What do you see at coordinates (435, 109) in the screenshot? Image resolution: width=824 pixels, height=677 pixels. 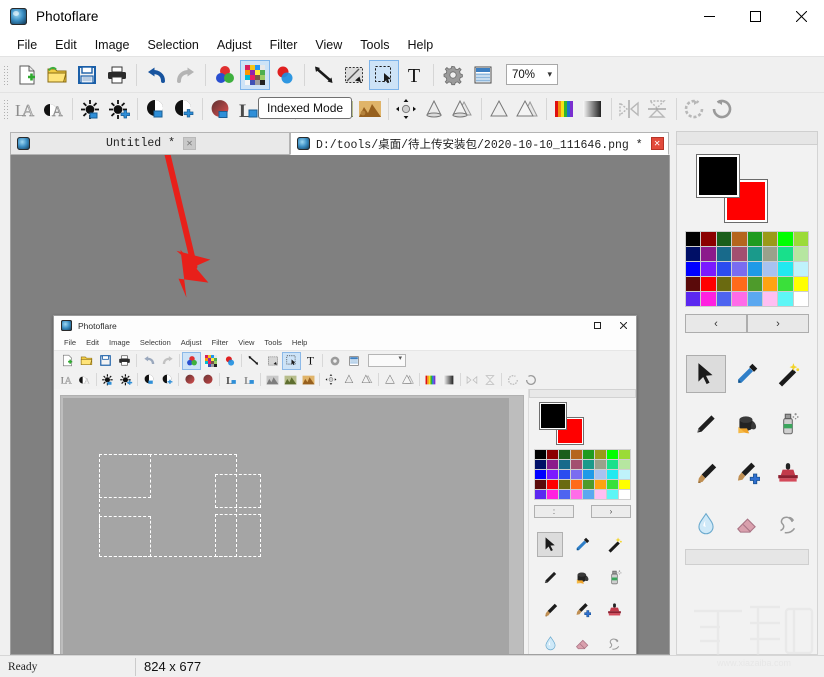 I see `cone-icon` at bounding box center [435, 109].